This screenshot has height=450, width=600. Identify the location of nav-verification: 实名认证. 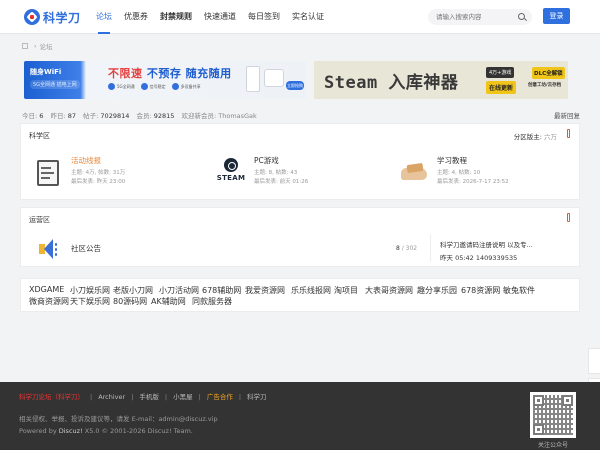
(308, 17).